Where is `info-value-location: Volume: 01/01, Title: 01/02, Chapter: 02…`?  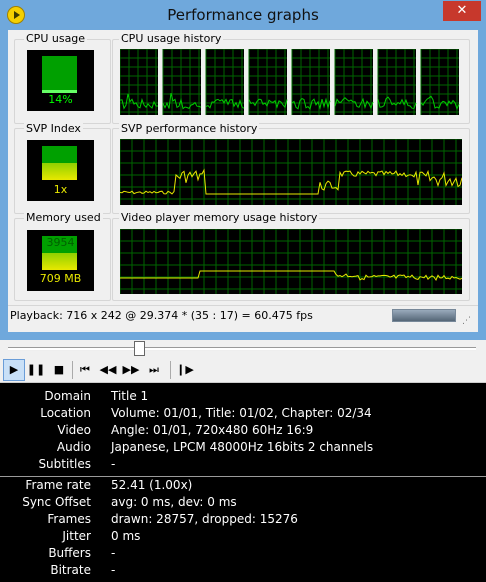
info-value-location: Volume: 01/01, Title: 01/02, Chapter: 02… is located at coordinates (241, 413).